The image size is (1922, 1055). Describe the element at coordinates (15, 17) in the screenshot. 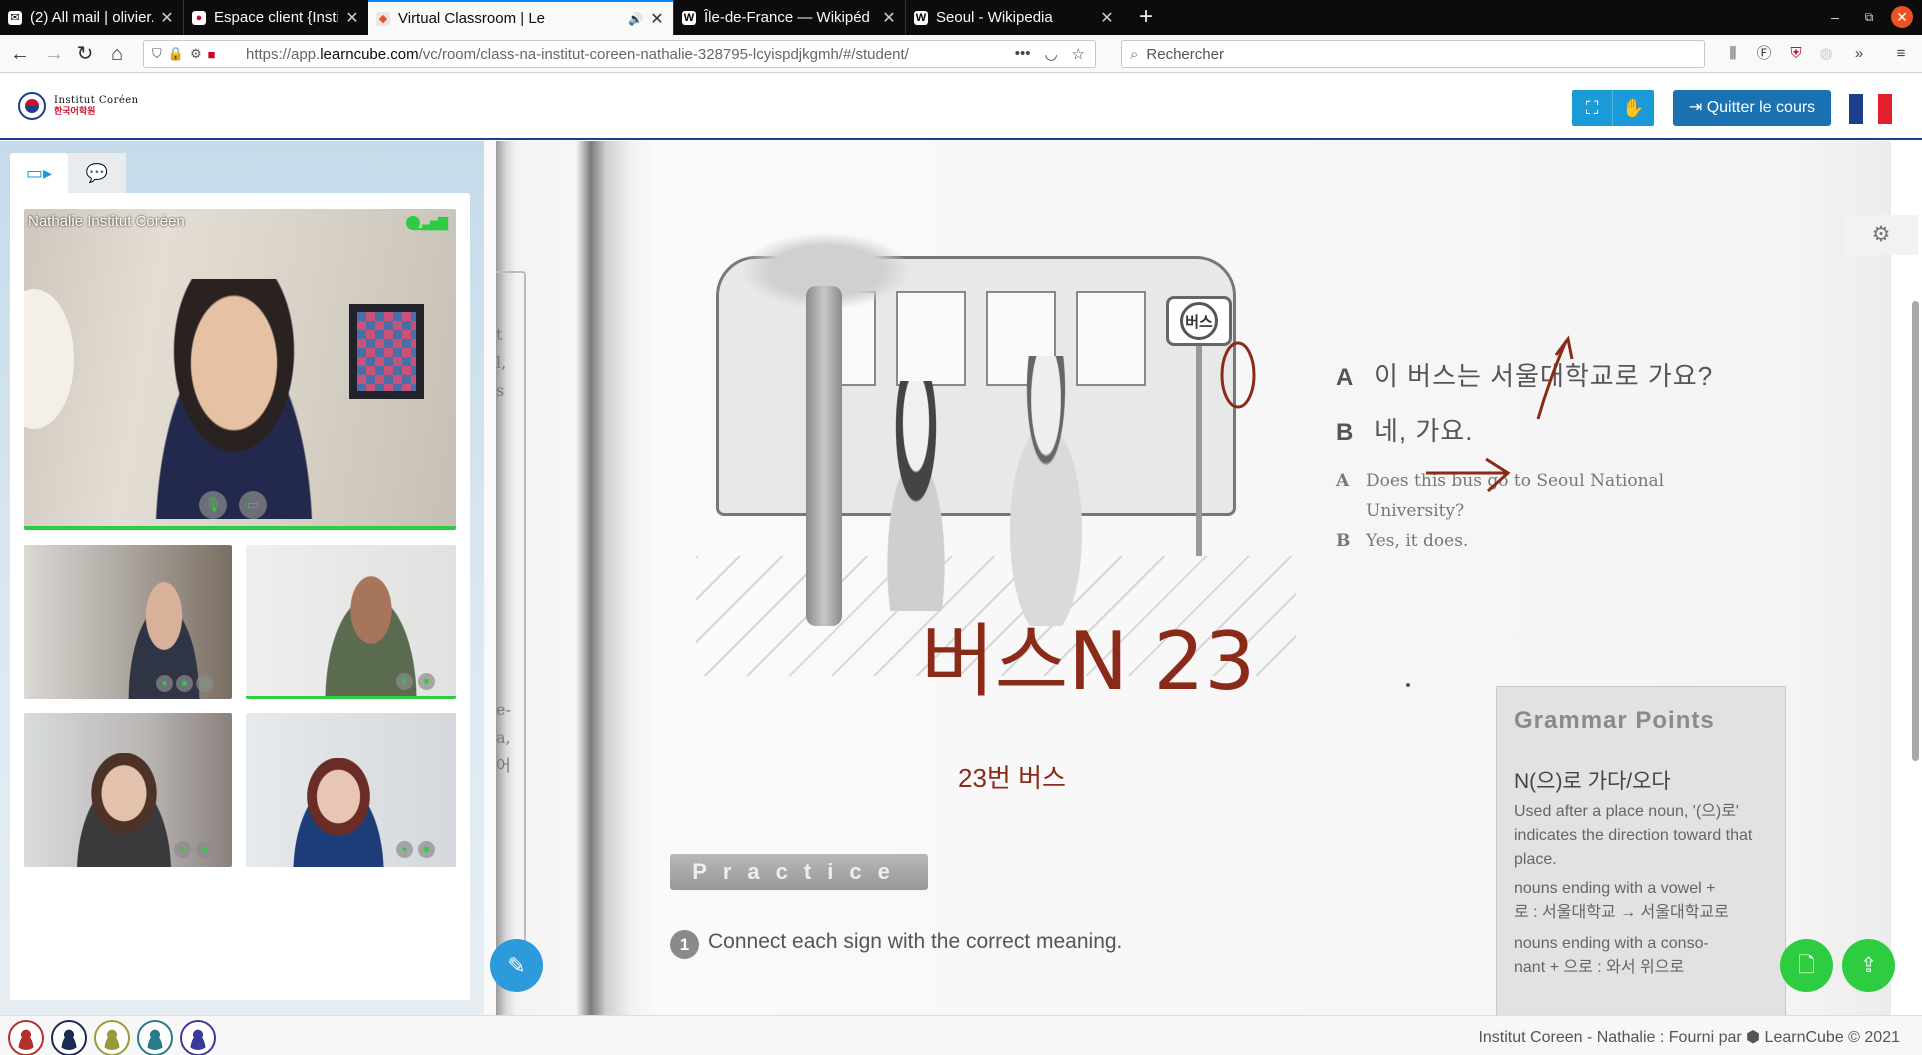

I see `mail-icon: ✉` at that location.